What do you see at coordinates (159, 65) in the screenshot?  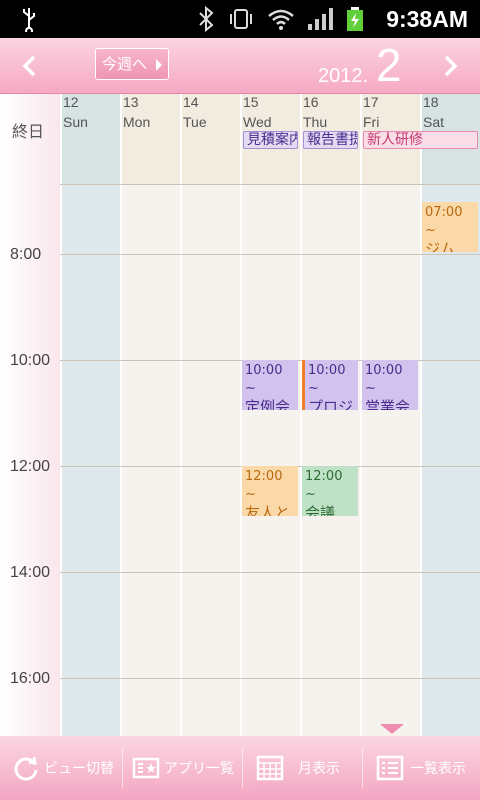 I see `caret-right-icon` at bounding box center [159, 65].